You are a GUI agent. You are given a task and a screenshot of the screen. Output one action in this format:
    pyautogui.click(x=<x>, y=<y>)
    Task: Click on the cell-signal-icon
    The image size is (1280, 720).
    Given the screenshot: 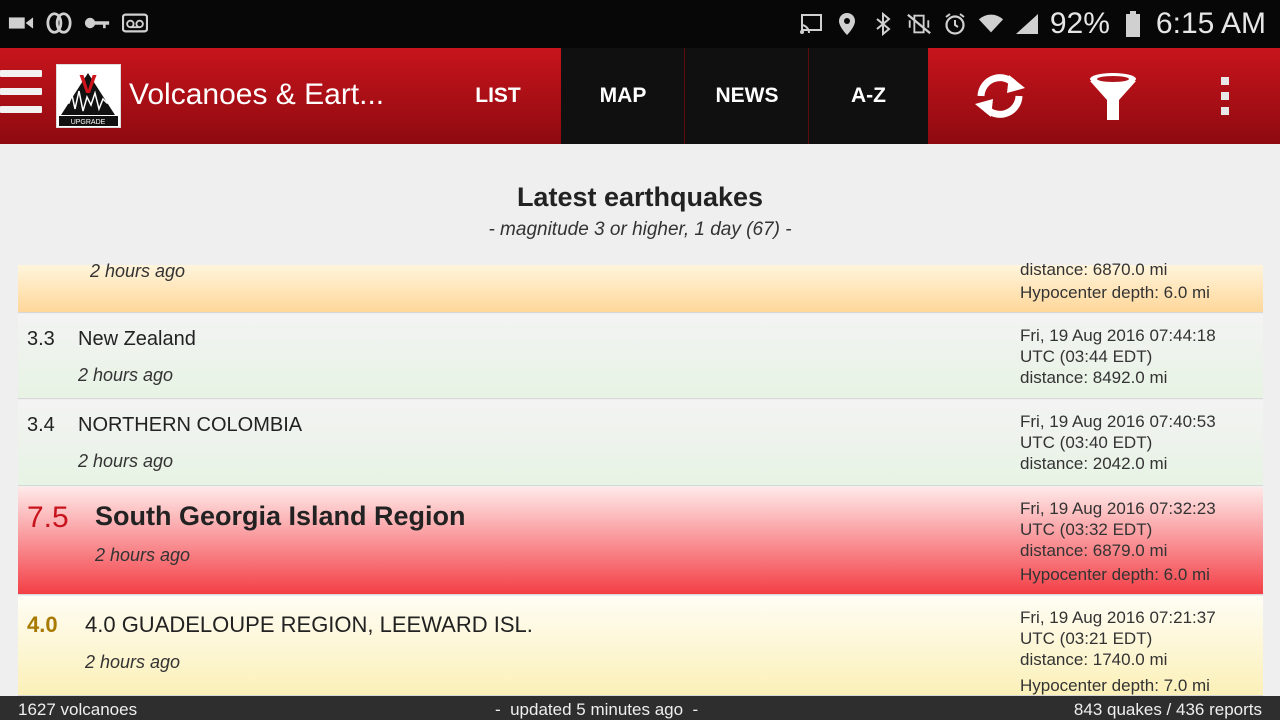 What is the action you would take?
    pyautogui.click(x=1027, y=24)
    